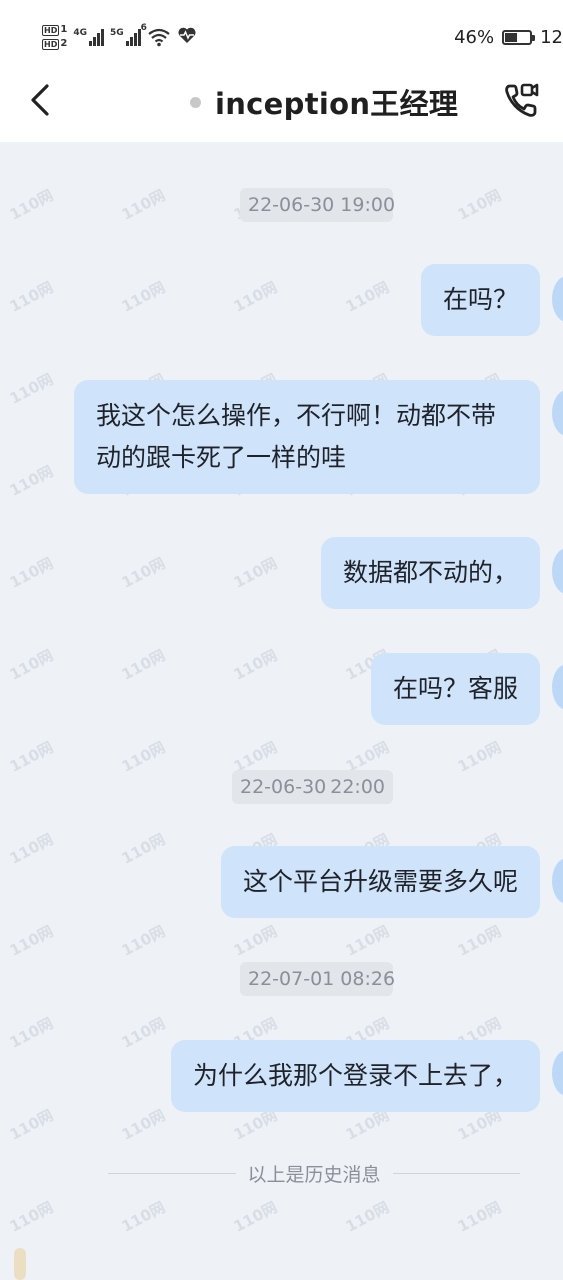  I want to click on hd-indicators: HD 1 HD 2, so click(54, 37).